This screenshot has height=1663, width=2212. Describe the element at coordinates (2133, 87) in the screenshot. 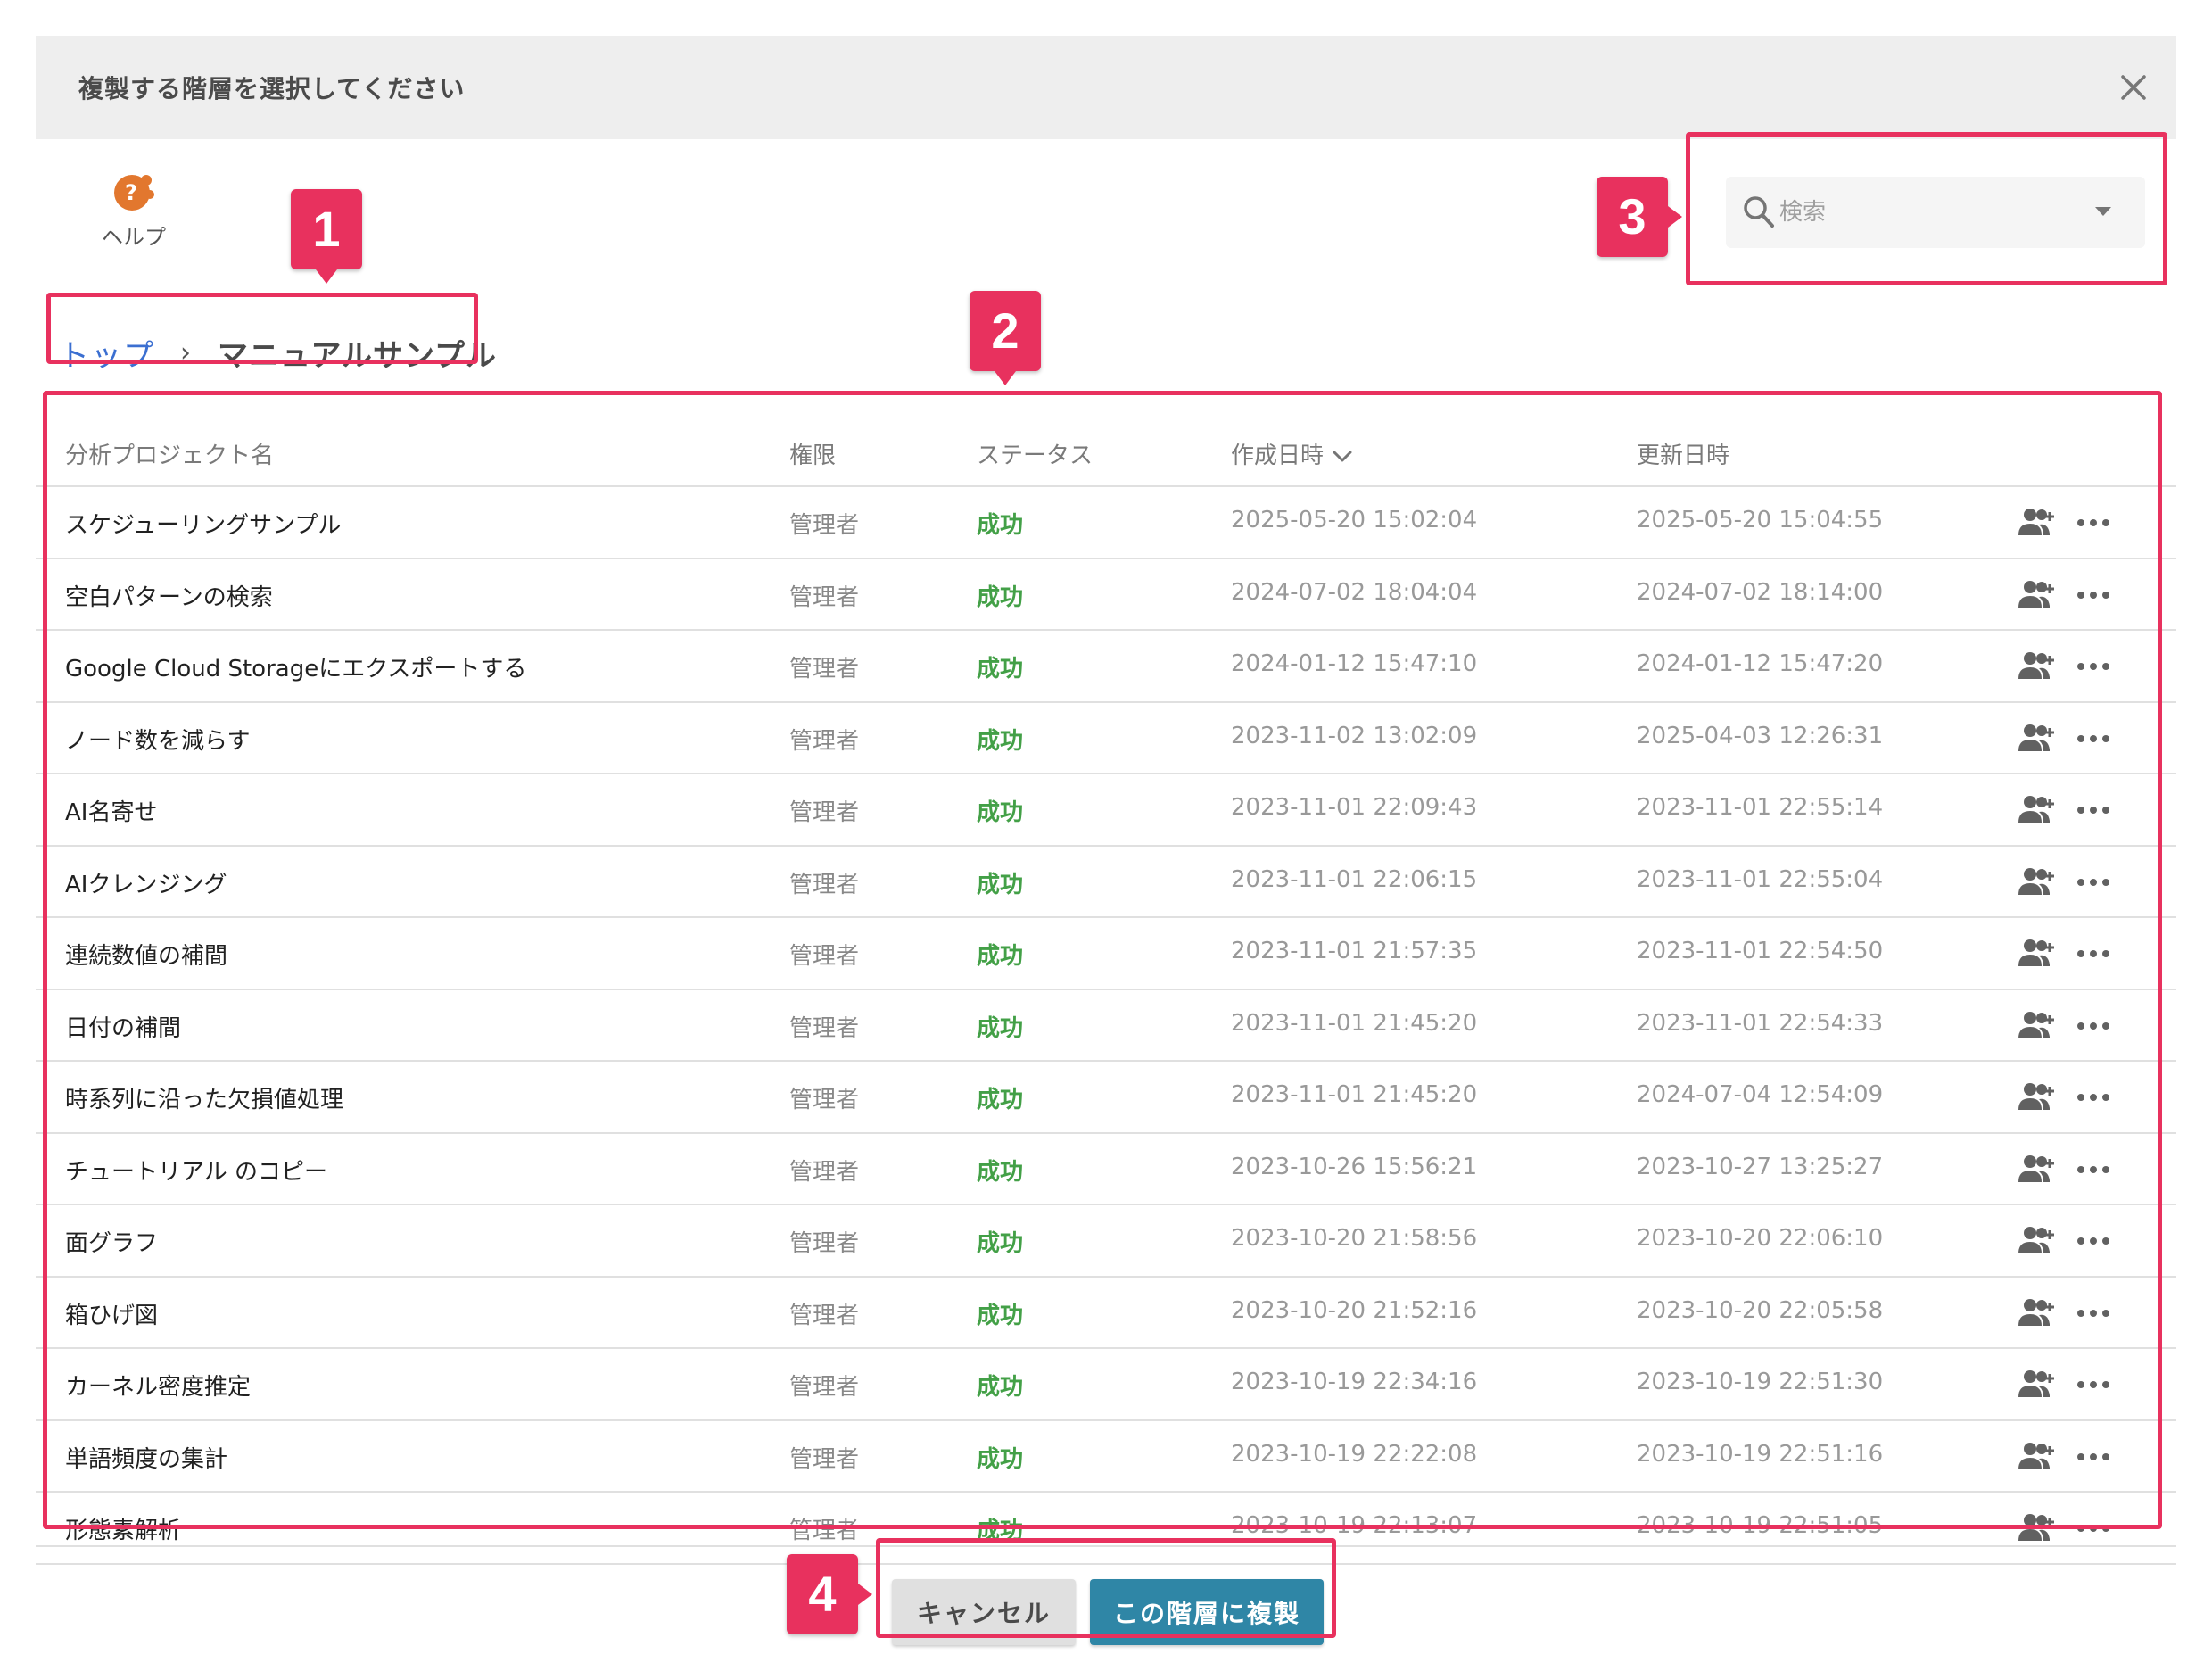

I see `close-icon` at that location.